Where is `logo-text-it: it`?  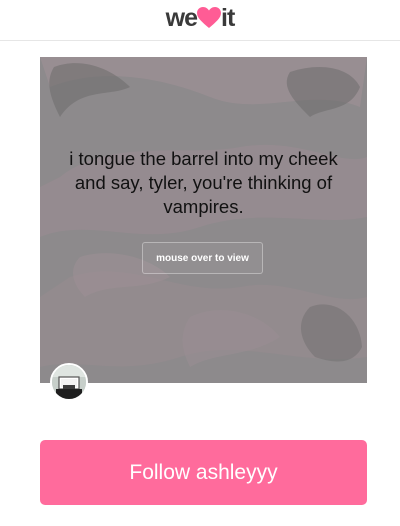 logo-text-it: it is located at coordinates (228, 18).